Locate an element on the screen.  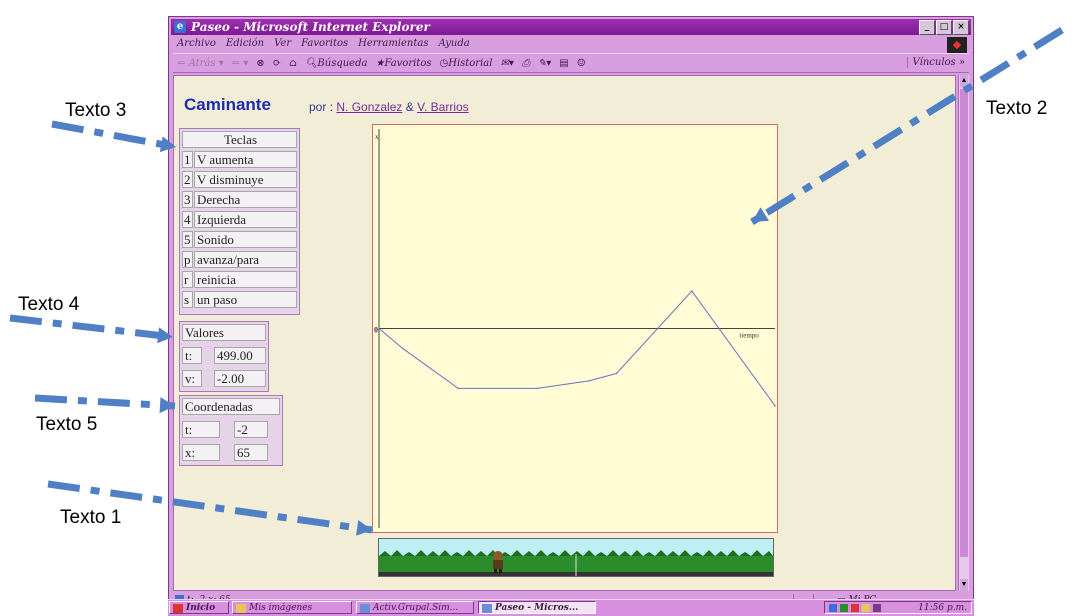
v-label: v: is located at coordinates (192, 378).